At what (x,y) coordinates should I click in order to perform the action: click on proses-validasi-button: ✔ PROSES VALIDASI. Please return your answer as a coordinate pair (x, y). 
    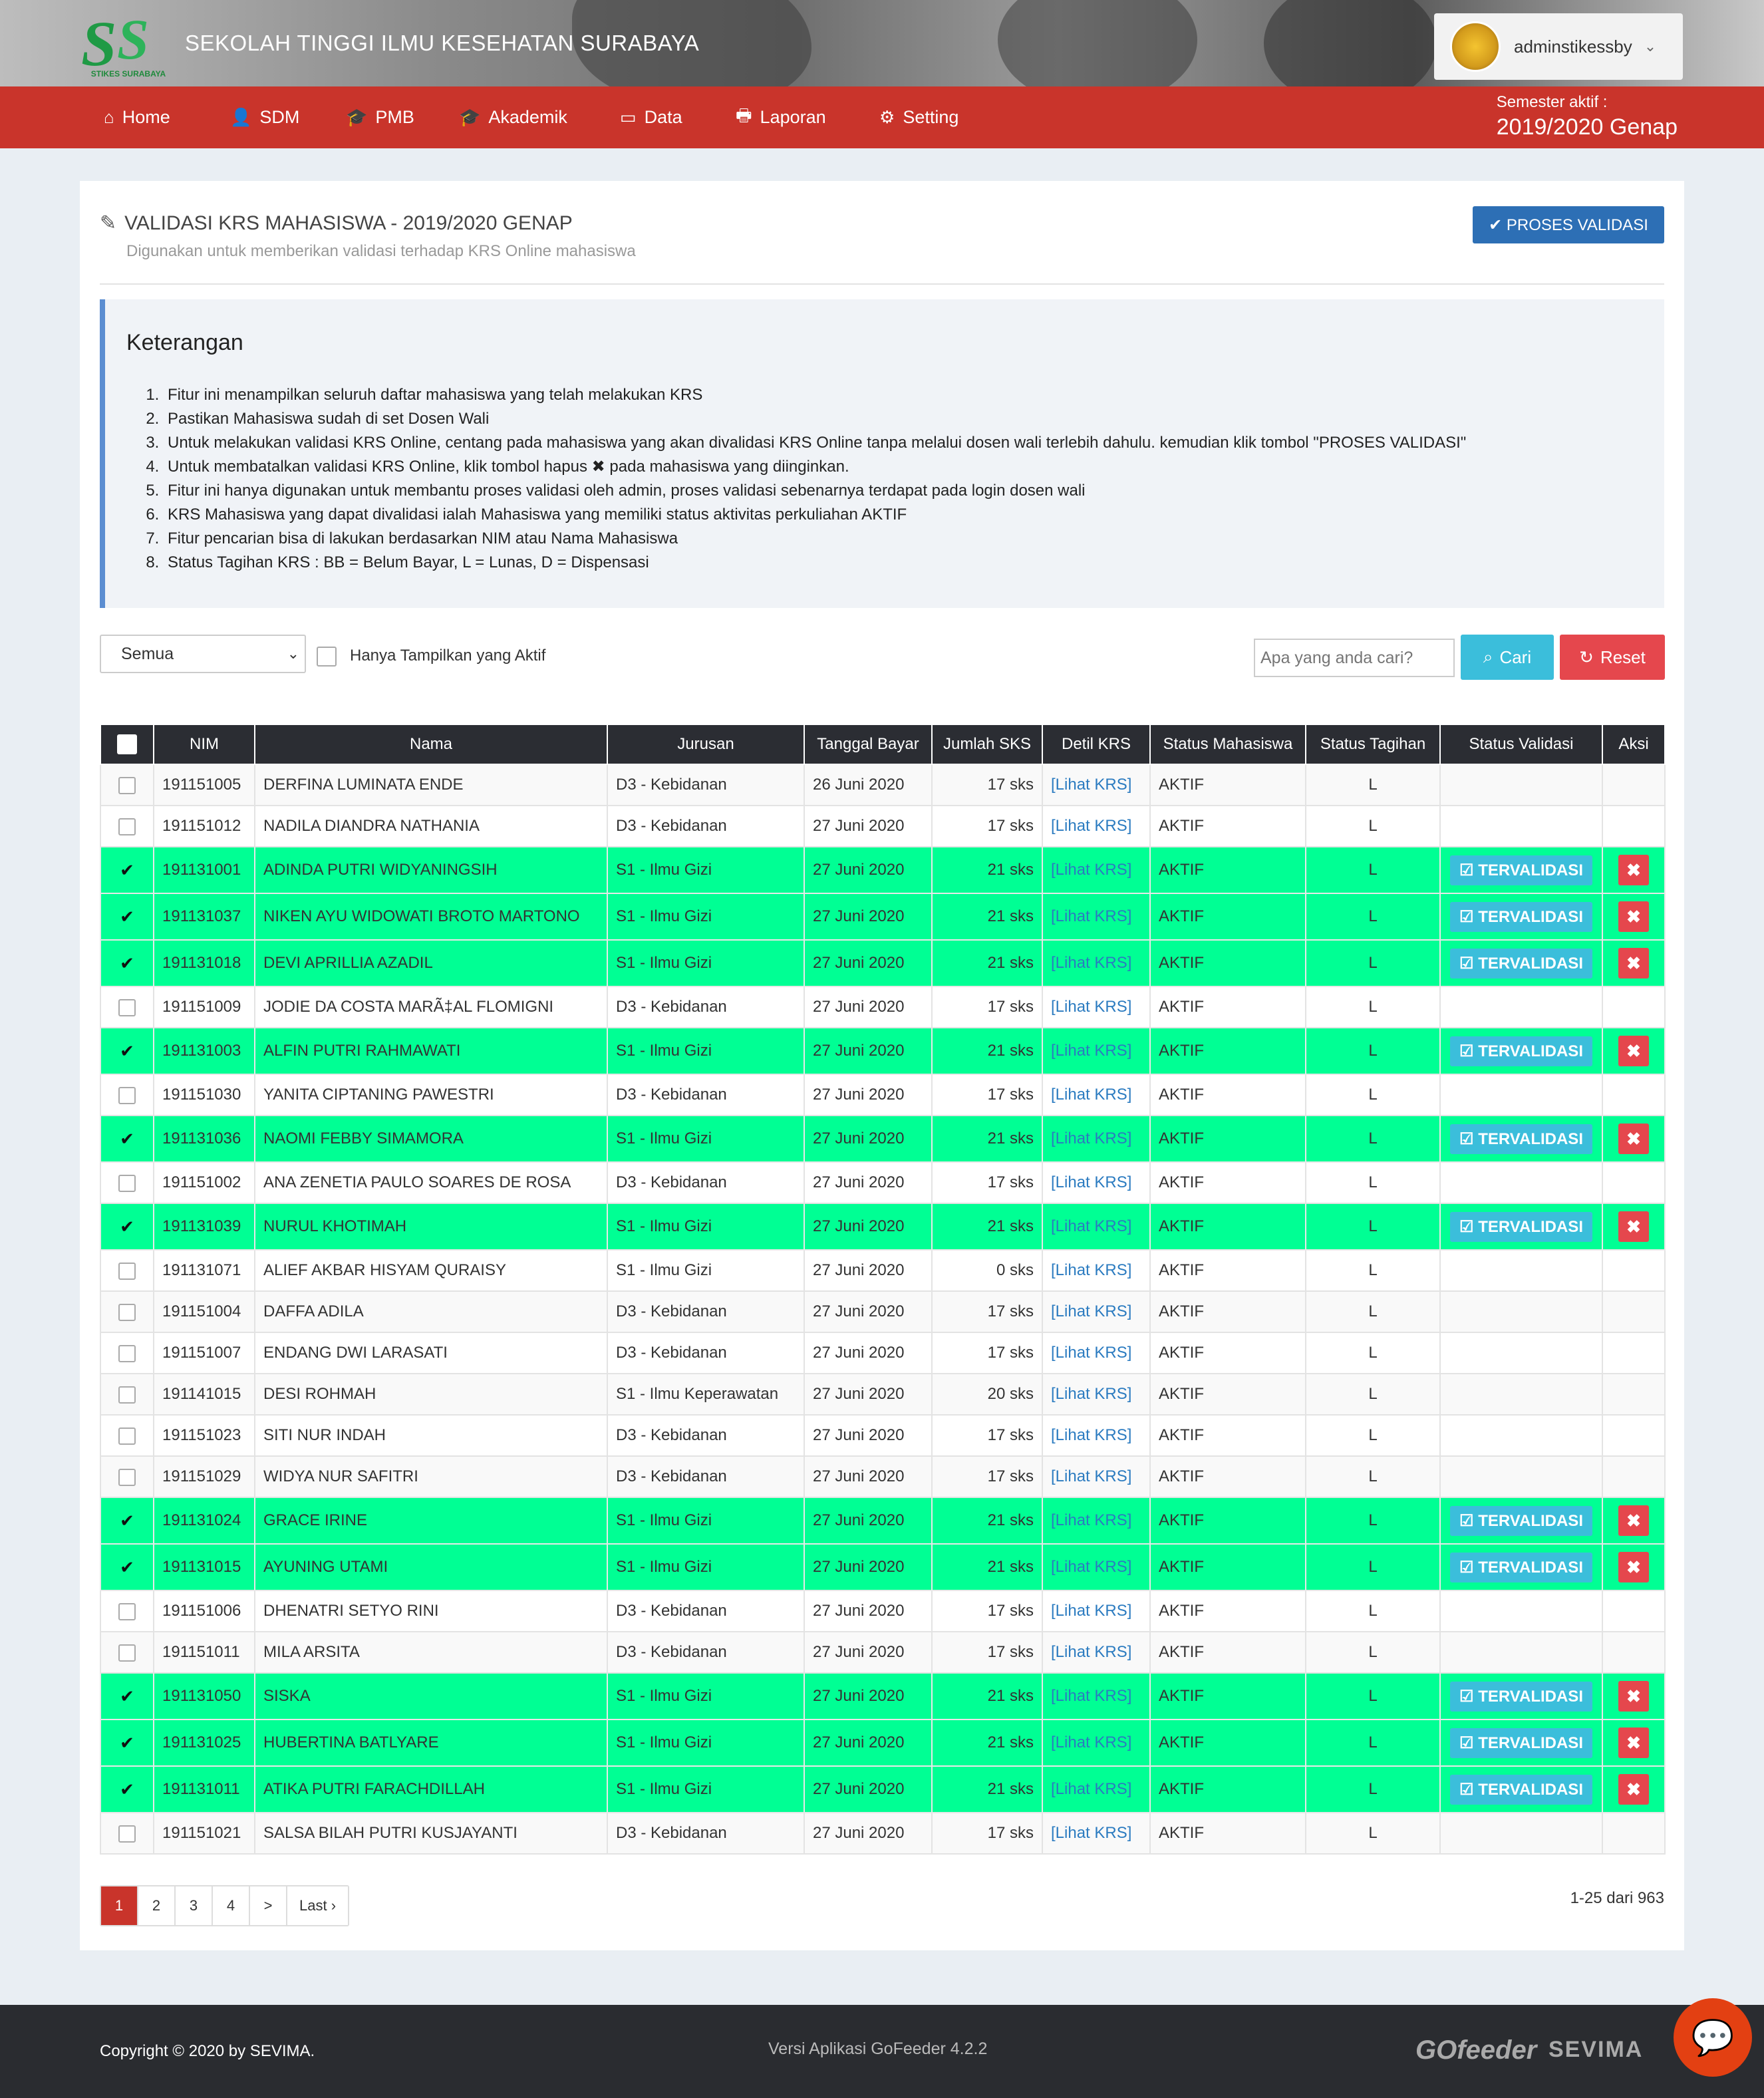
    Looking at the image, I should click on (1568, 224).